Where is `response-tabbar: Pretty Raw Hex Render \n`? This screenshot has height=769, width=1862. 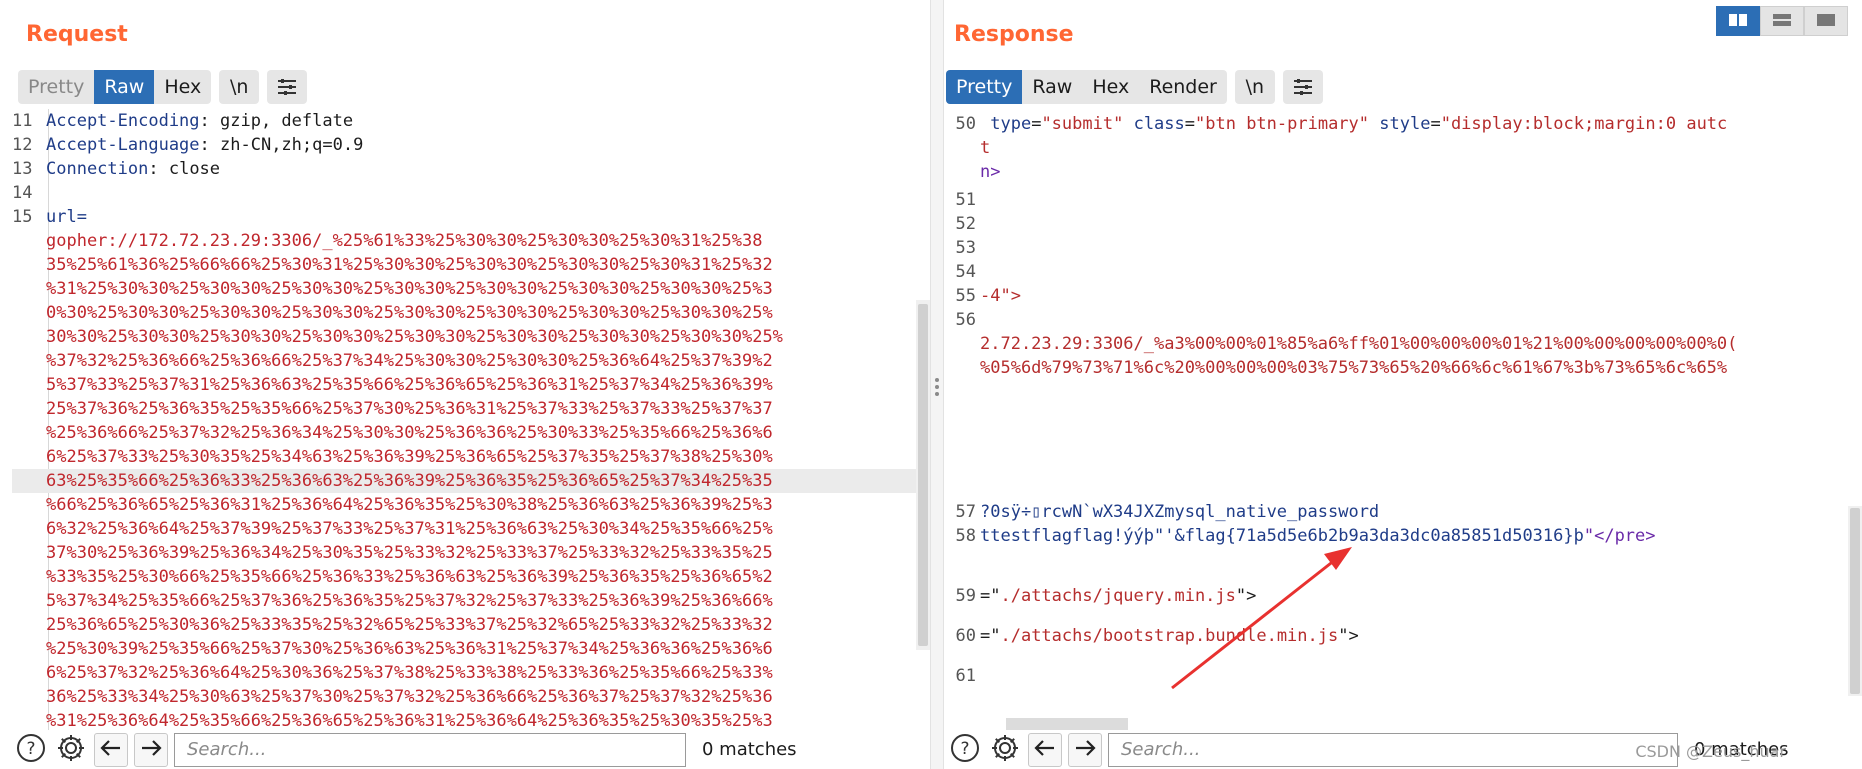 response-tabbar: Pretty Raw Hex Render \n is located at coordinates (1134, 87).